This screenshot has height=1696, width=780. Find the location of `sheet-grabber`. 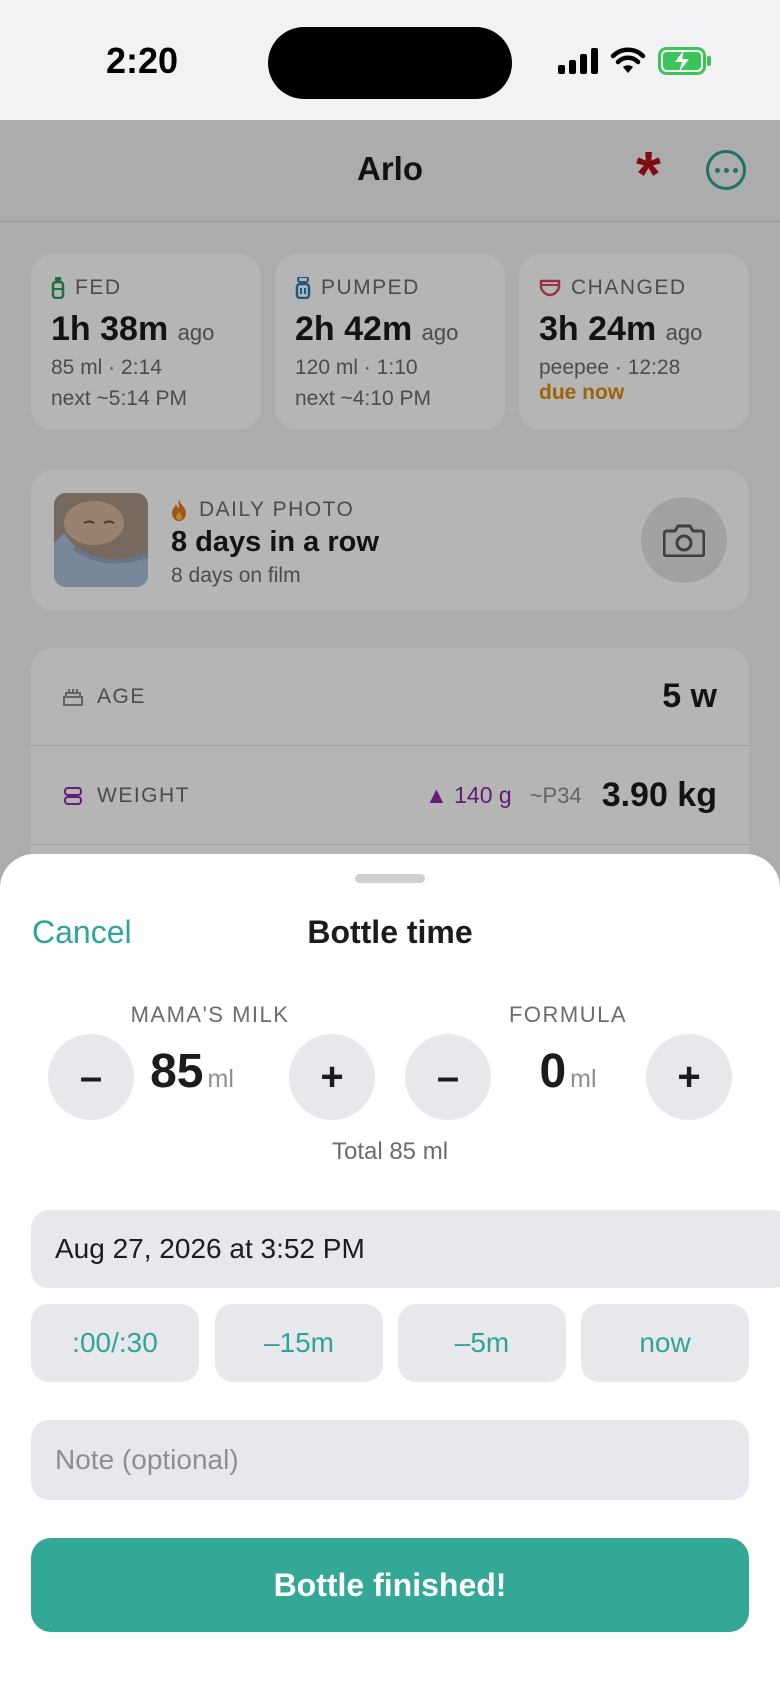

sheet-grabber is located at coordinates (390, 878).